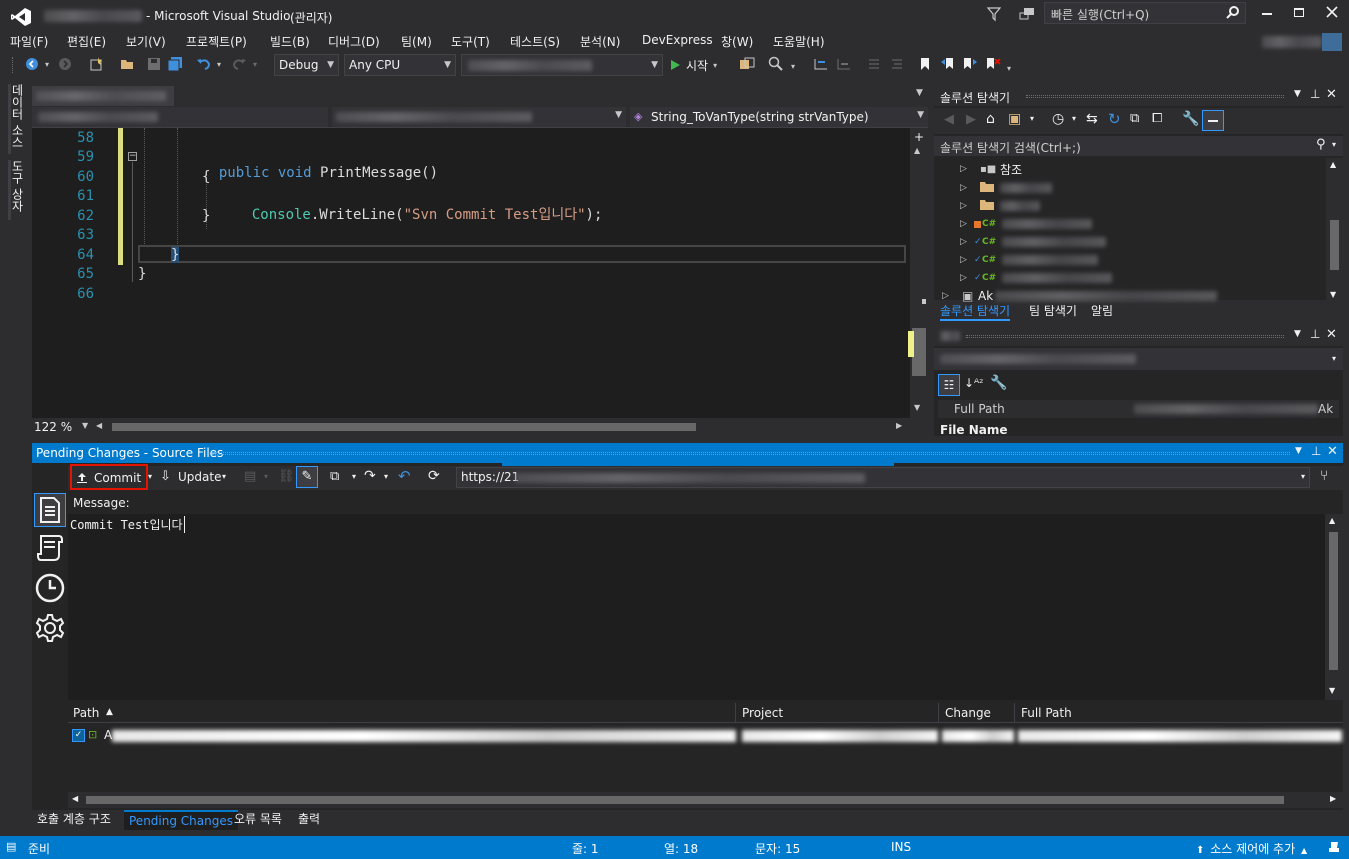 This screenshot has width=1349, height=859. Describe the element at coordinates (61, 427) in the screenshot. I see `zoom-select: 122 % ▼` at that location.